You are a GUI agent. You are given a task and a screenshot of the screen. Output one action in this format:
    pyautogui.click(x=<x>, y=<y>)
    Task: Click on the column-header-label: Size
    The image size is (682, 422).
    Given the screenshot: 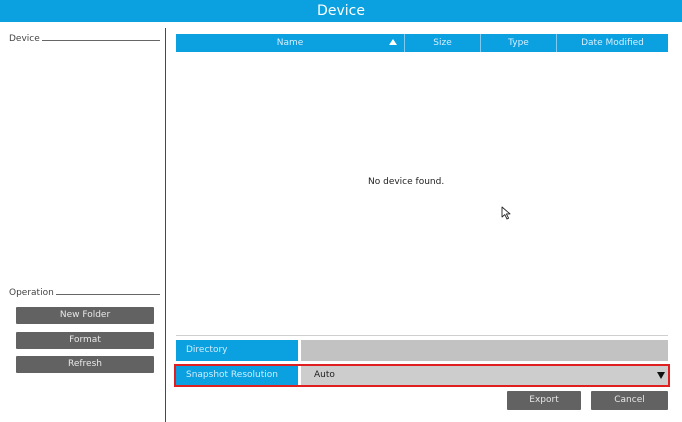 What is the action you would take?
    pyautogui.click(x=442, y=43)
    